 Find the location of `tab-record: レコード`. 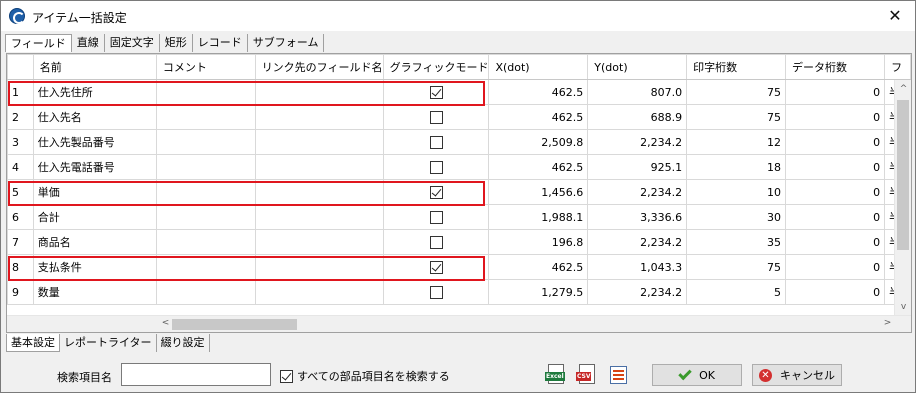

tab-record: レコード is located at coordinates (220, 43).